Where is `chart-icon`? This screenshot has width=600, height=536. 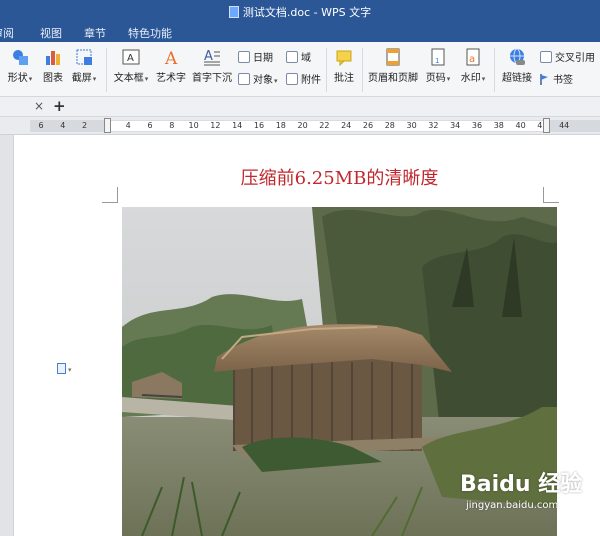 chart-icon is located at coordinates (53, 57).